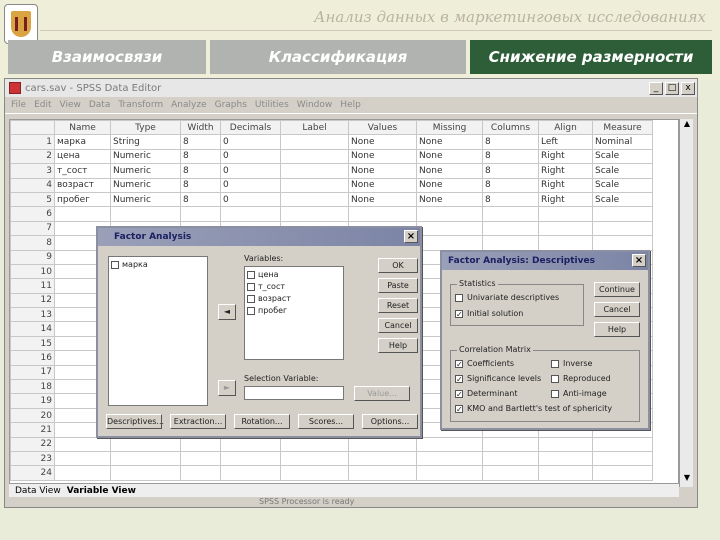  Describe the element at coordinates (331, 214) in the screenshot. I see `table-row: 6` at that location.